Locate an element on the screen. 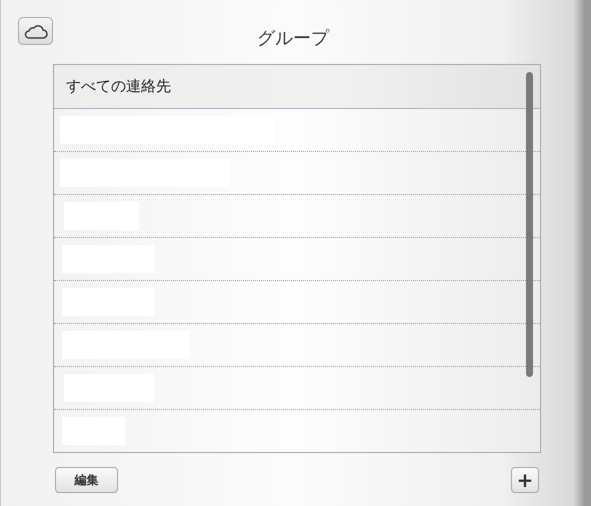  panel-title: グループ is located at coordinates (293, 38).